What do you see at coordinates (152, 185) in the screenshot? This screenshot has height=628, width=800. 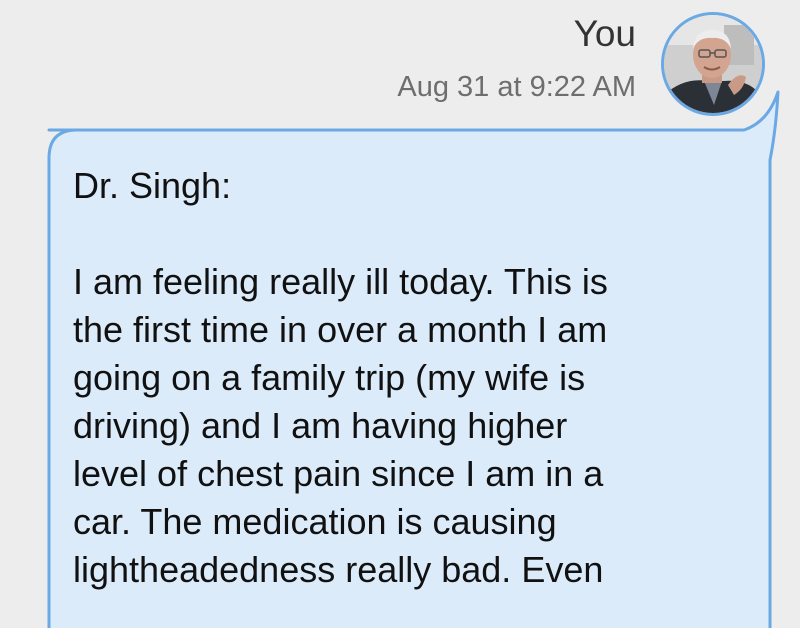 I see `message-salutation: Dr. Singh:` at bounding box center [152, 185].